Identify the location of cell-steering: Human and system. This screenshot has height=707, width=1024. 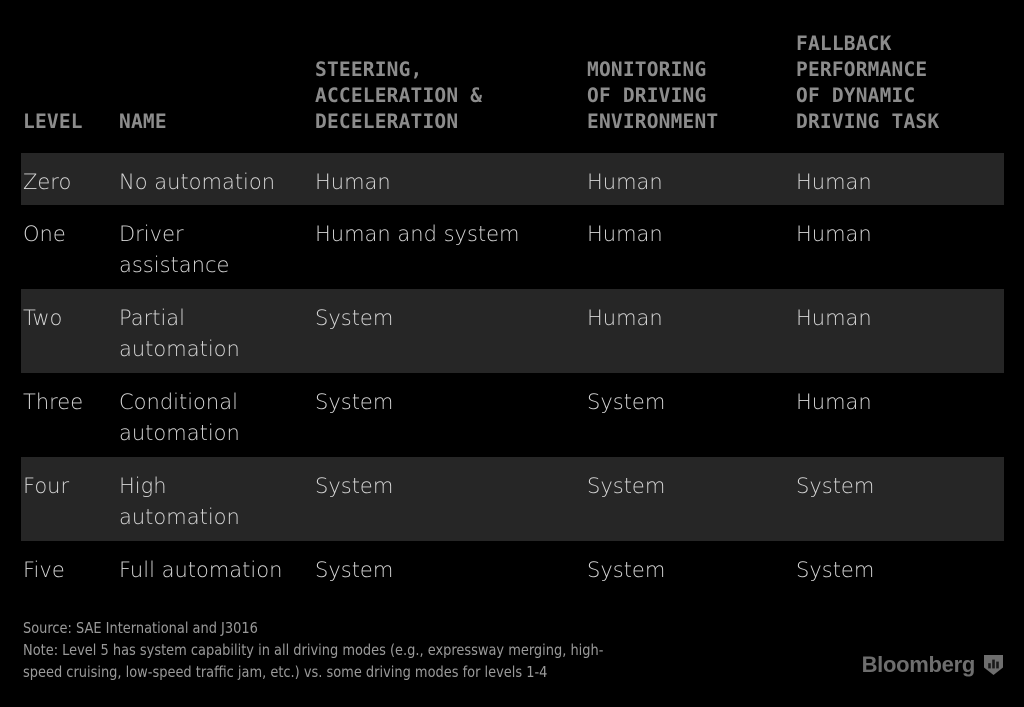
(417, 234).